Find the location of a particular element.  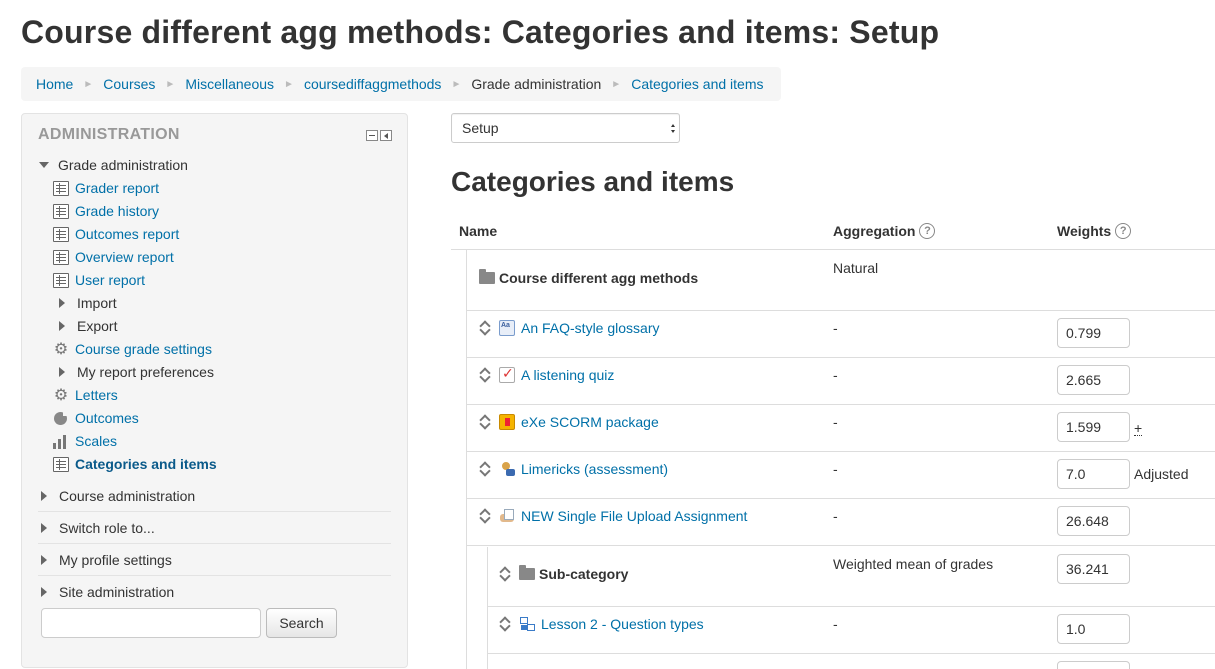

pie-icon is located at coordinates (61, 417).